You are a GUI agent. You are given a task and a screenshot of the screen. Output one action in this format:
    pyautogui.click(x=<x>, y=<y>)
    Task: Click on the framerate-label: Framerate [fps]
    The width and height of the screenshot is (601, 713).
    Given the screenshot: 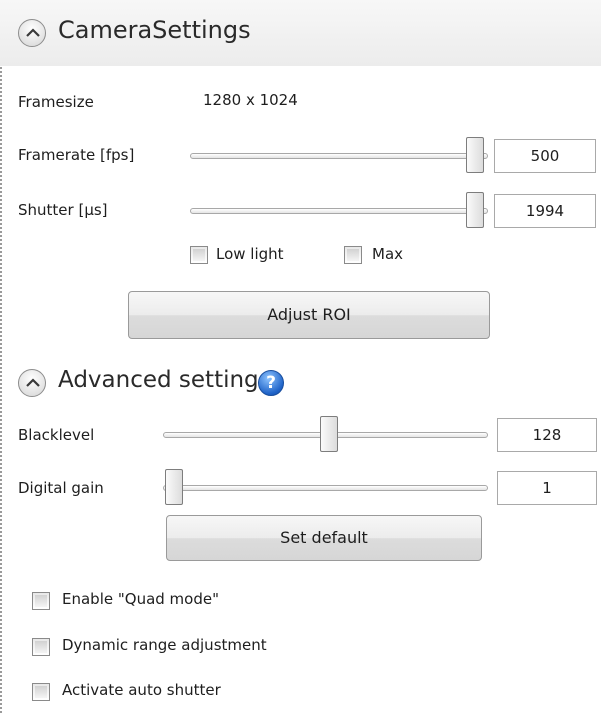 What is the action you would take?
    pyautogui.click(x=76, y=155)
    